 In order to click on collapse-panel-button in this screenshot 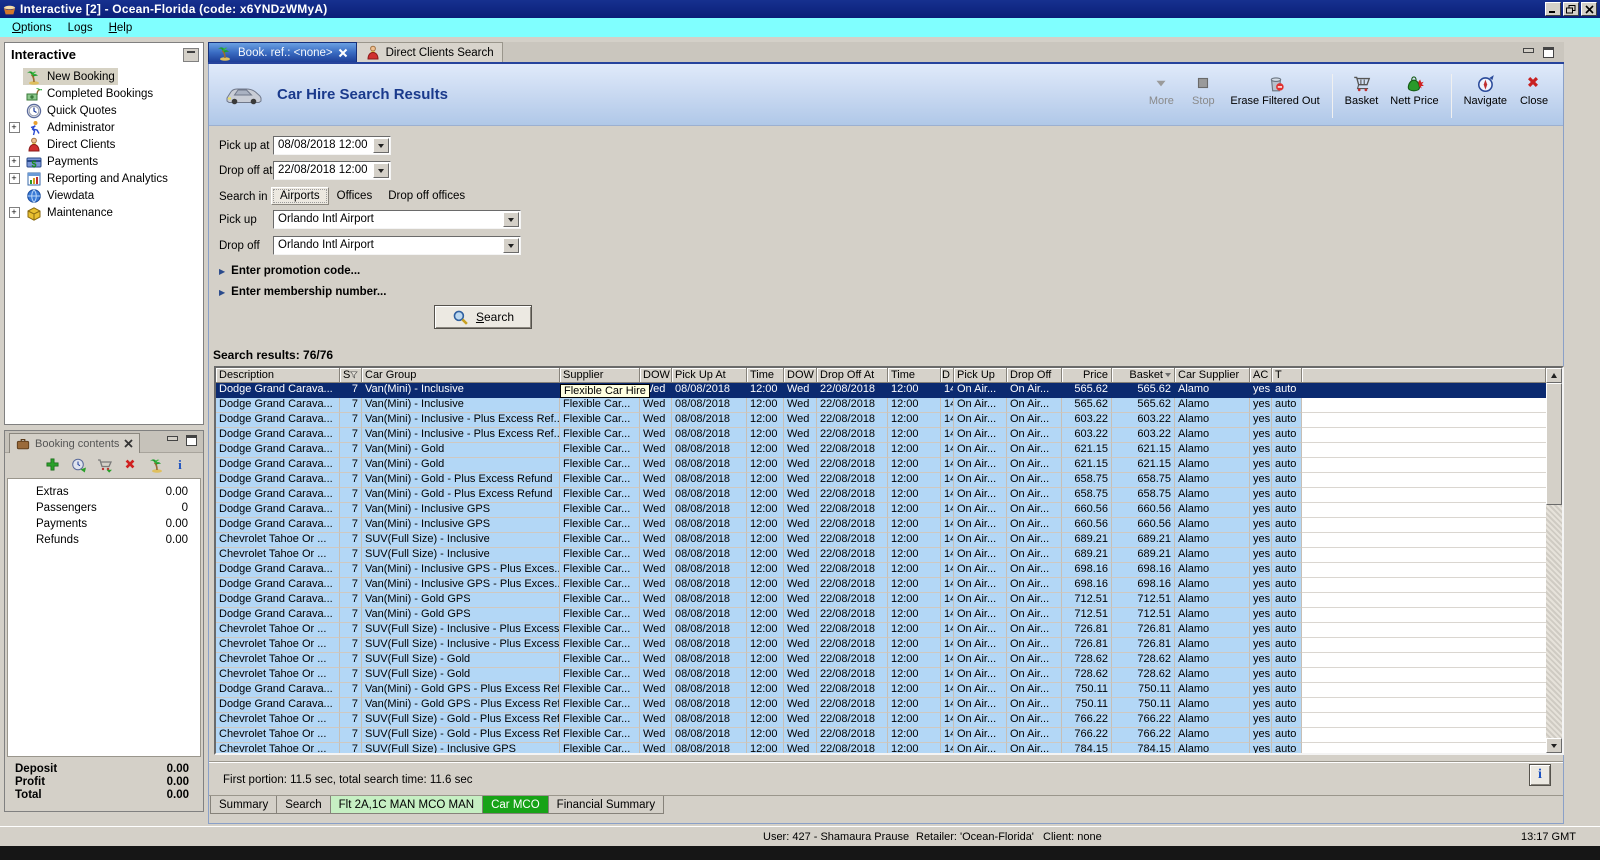, I will do `click(191, 54)`.